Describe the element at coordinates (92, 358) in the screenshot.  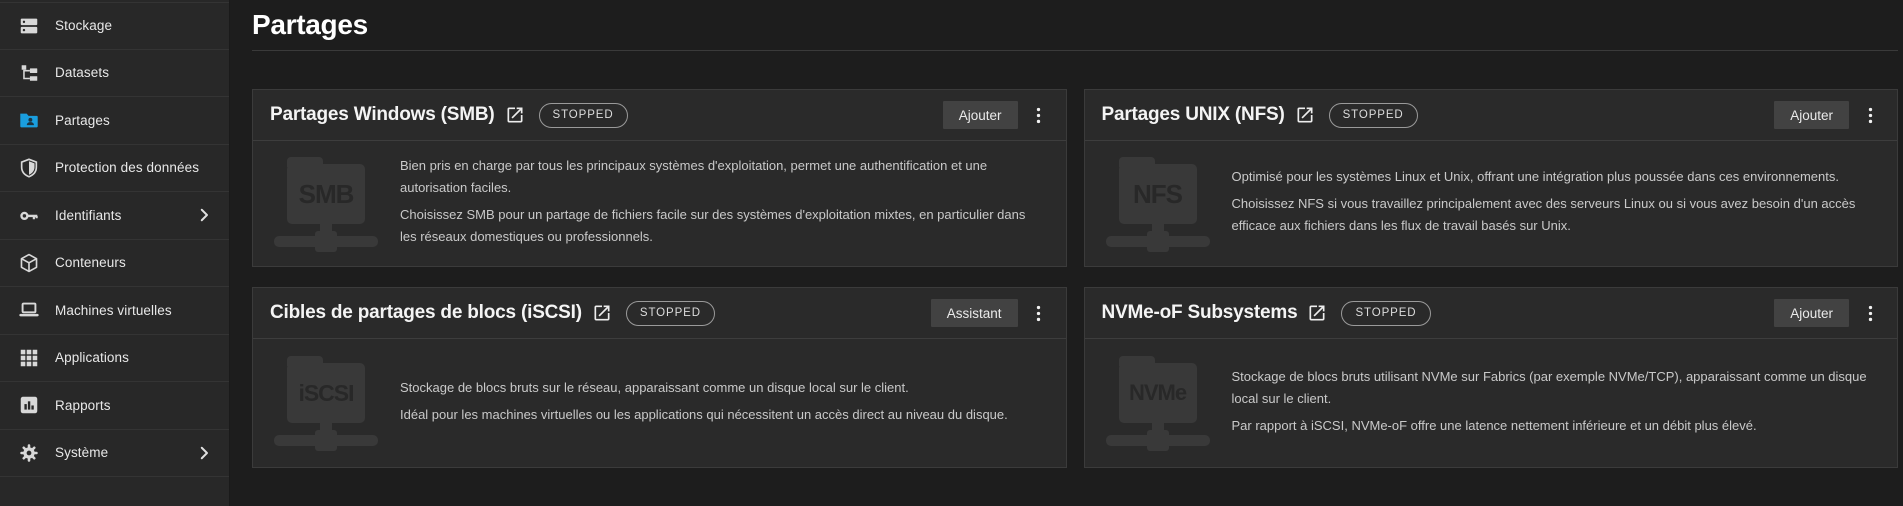
I see `sidebar-item-label: Applications` at that location.